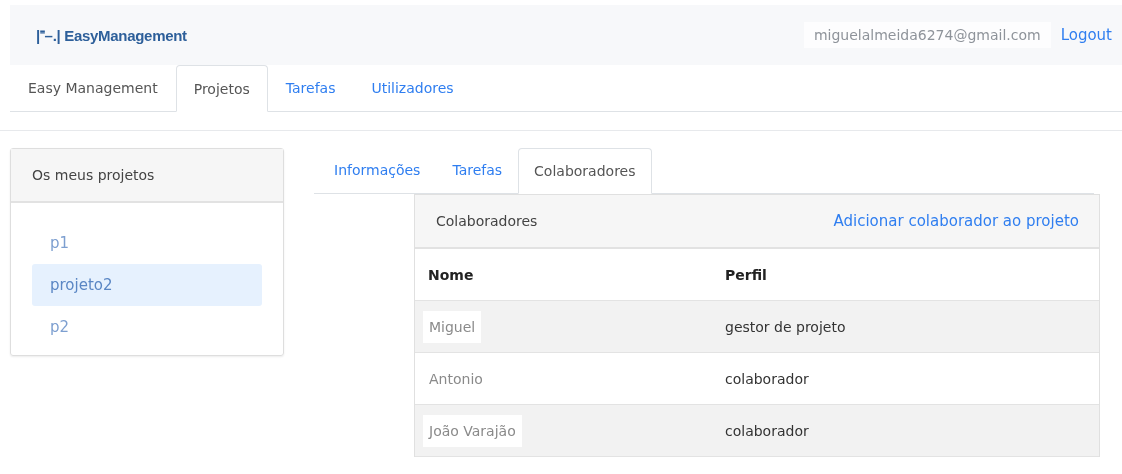 The height and width of the screenshot is (474, 1122). What do you see at coordinates (785, 326) in the screenshot?
I see `profile-cell-text: gestor de projeto` at bounding box center [785, 326].